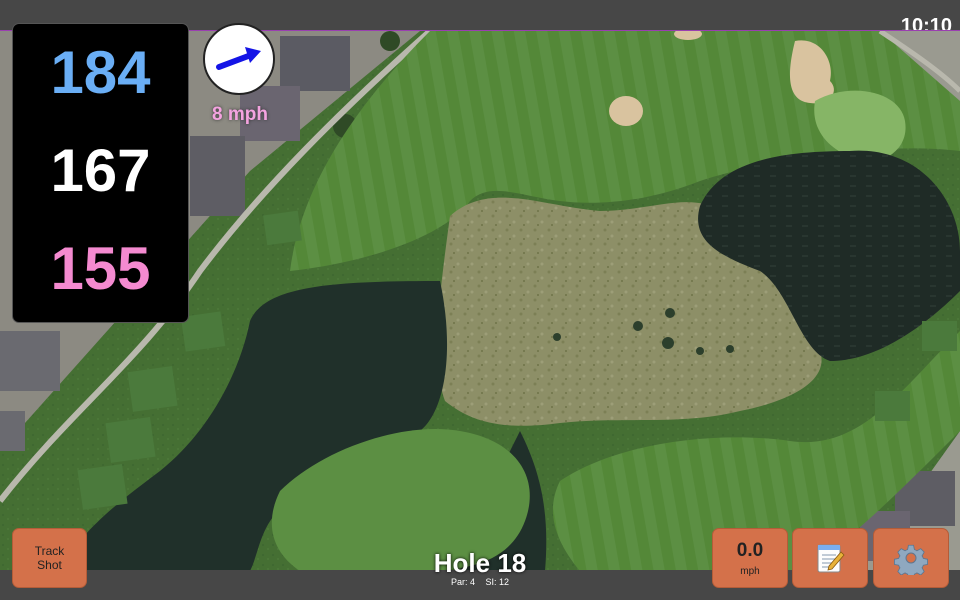  What do you see at coordinates (100, 268) in the screenshot?
I see `distance-front-value: 155` at bounding box center [100, 268].